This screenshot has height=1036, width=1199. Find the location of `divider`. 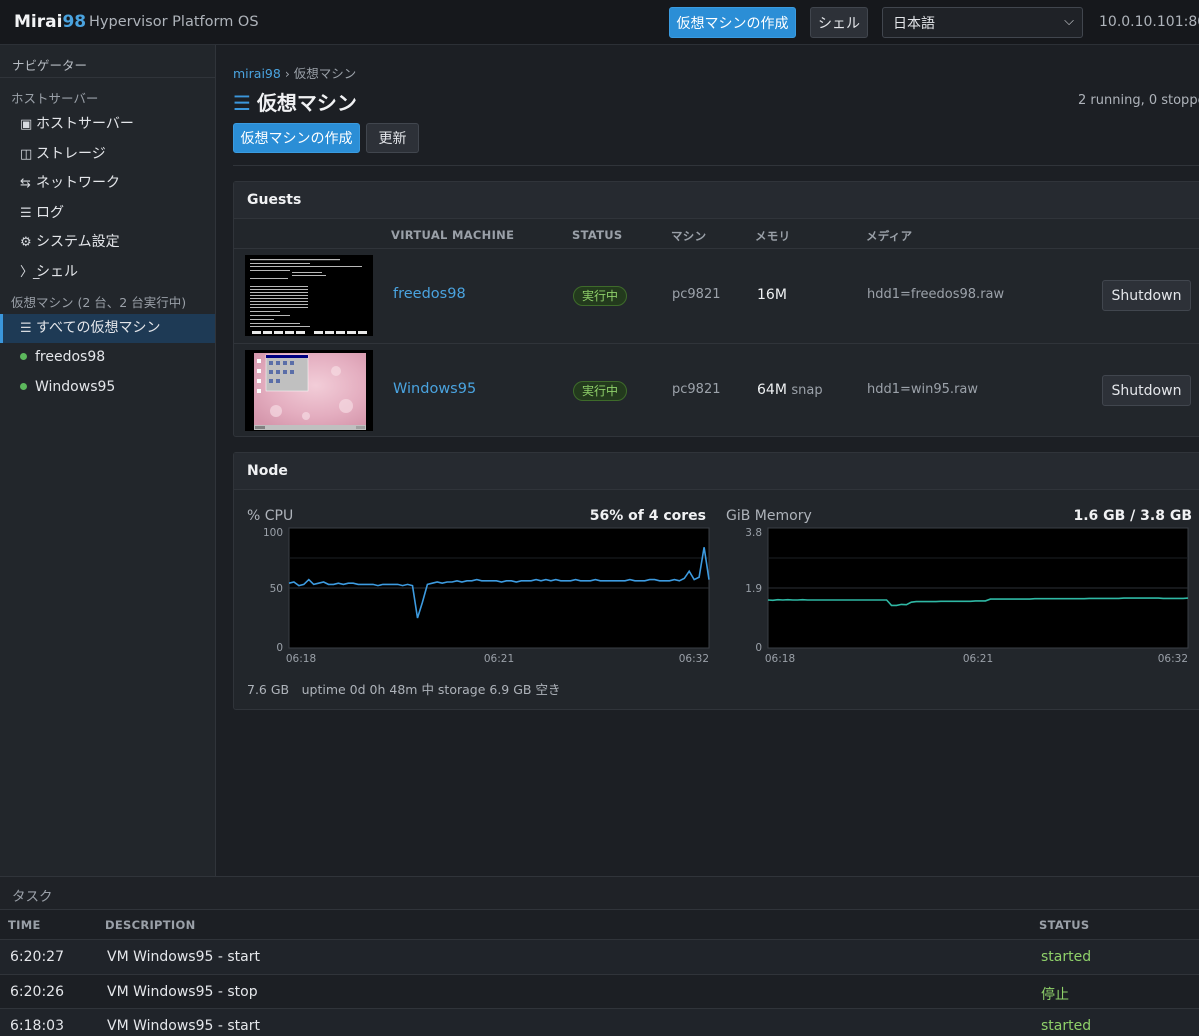

divider is located at coordinates (716, 165).